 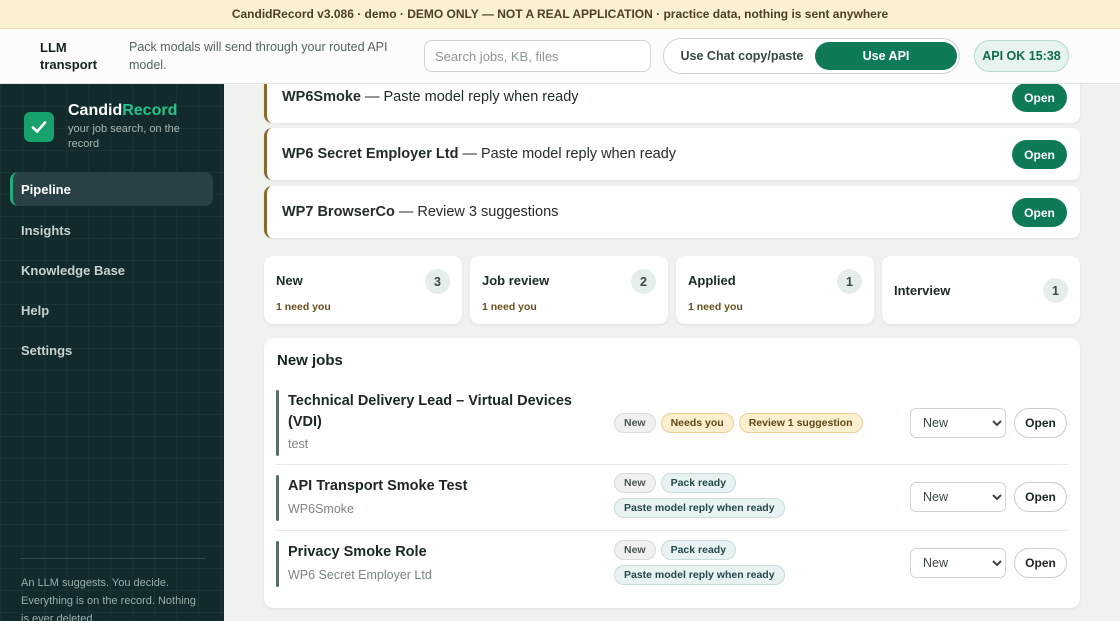 I want to click on search-input, so click(x=537, y=56).